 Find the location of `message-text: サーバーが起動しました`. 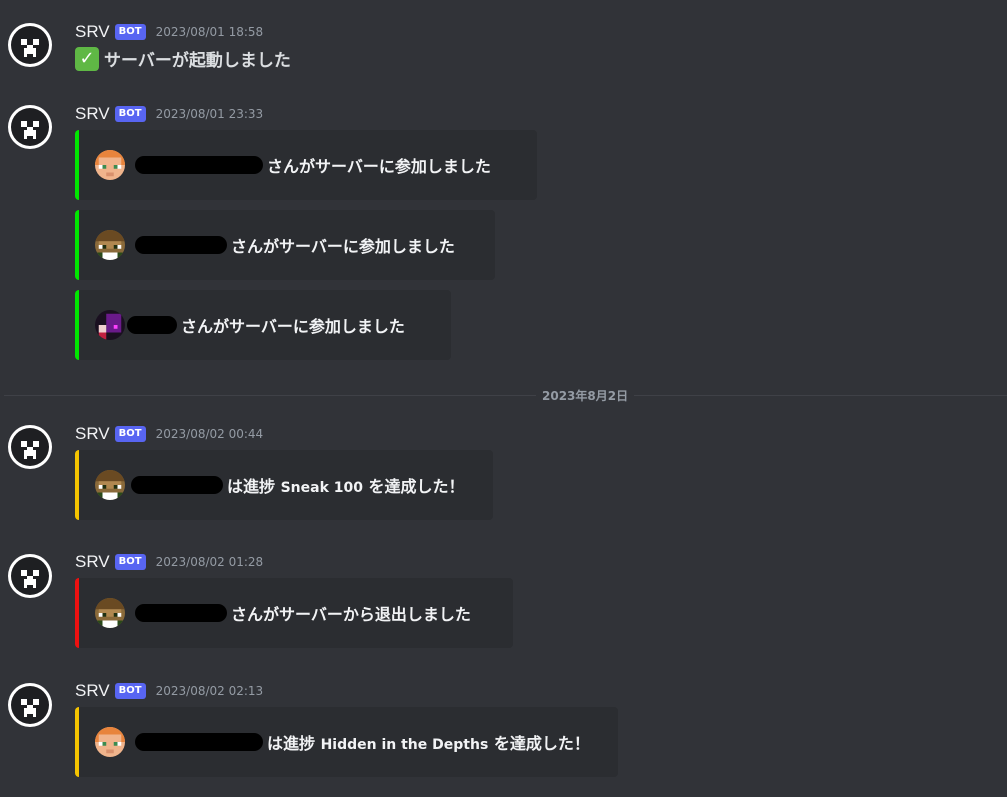

message-text: サーバーが起動しました is located at coordinates (197, 61).